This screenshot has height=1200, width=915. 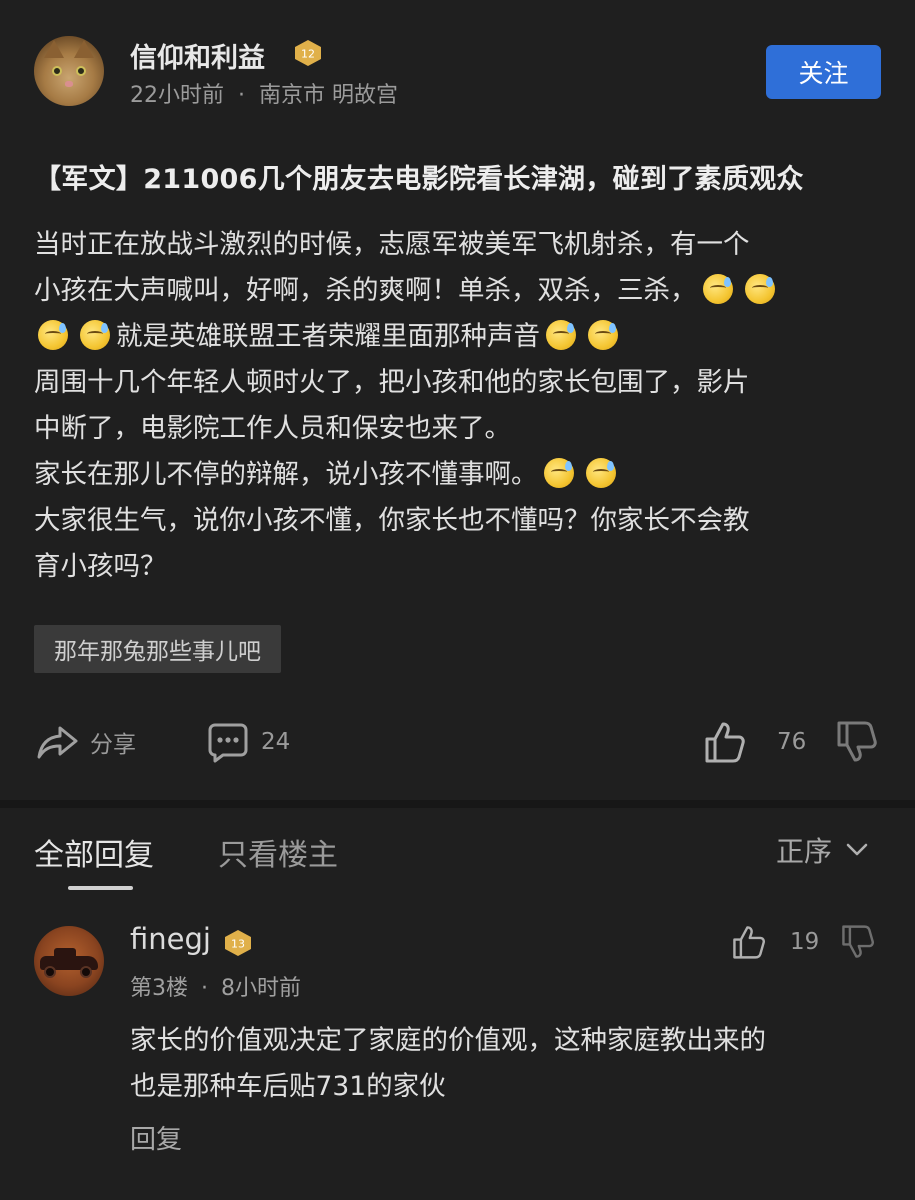 I want to click on comment-count: 24, so click(x=276, y=742).